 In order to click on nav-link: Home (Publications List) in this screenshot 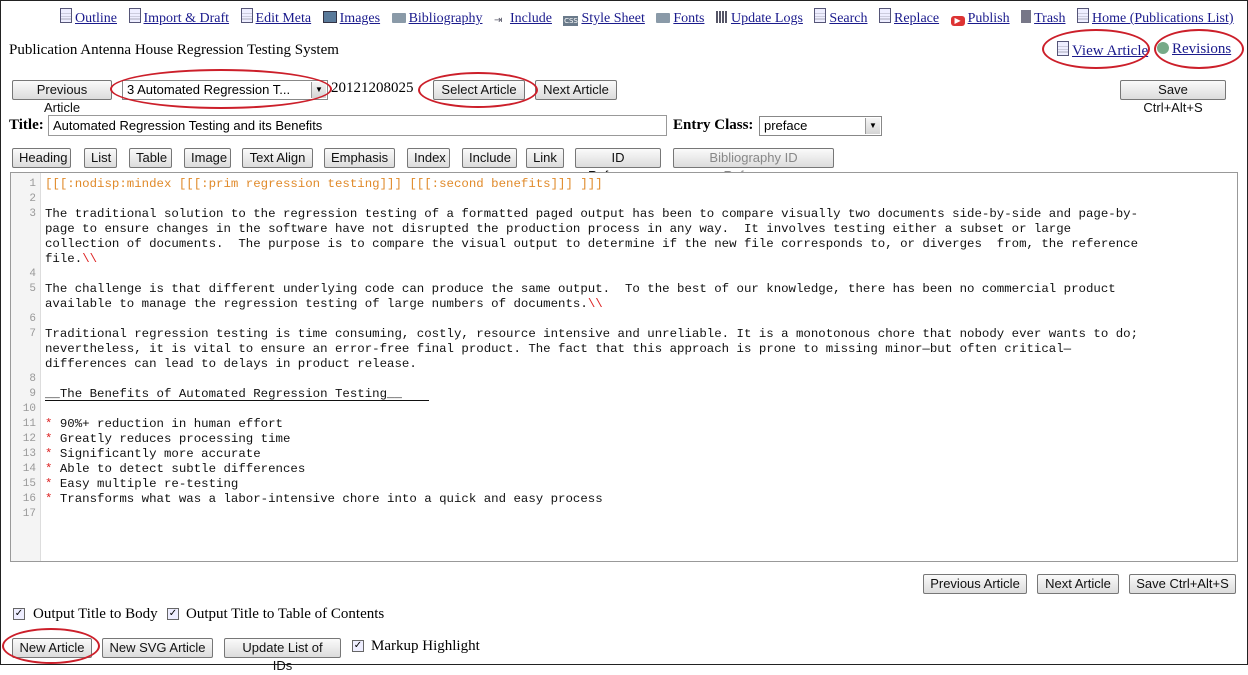, I will do `click(1163, 18)`.